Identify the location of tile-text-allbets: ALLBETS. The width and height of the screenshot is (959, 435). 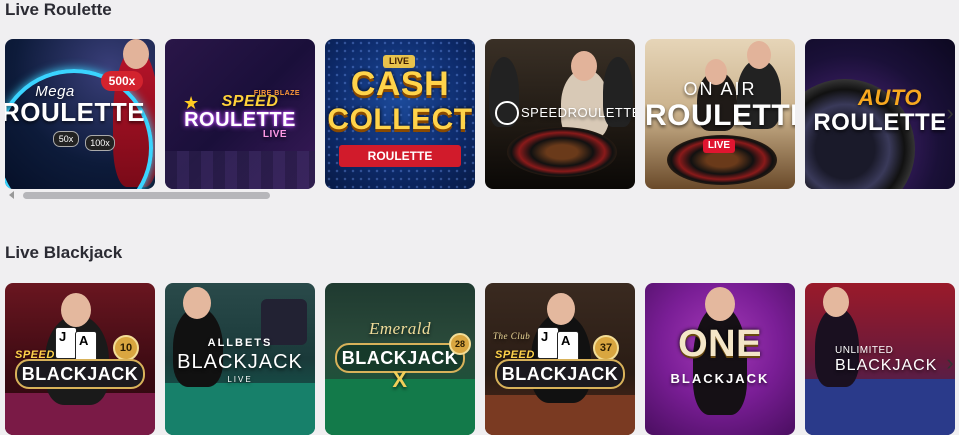
(240, 343).